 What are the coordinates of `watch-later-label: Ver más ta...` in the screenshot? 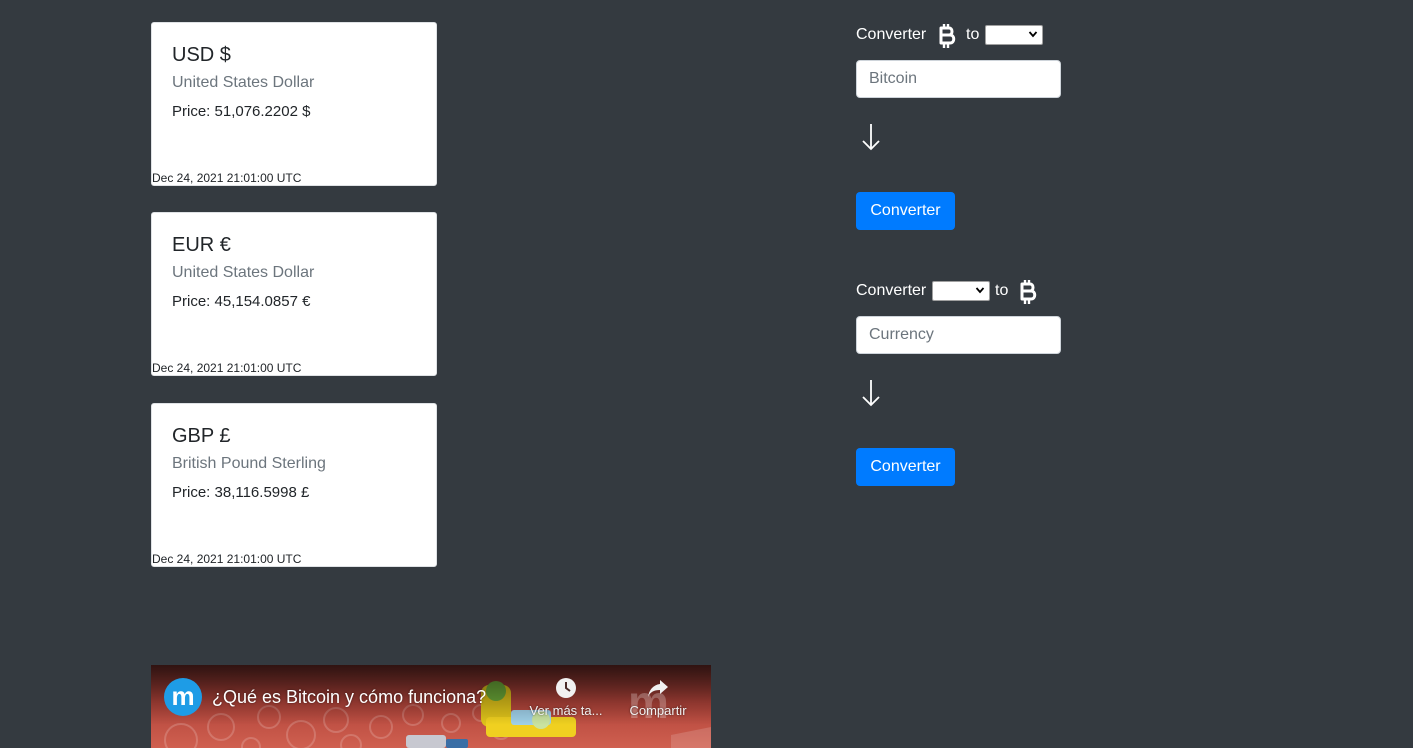 It's located at (566, 710).